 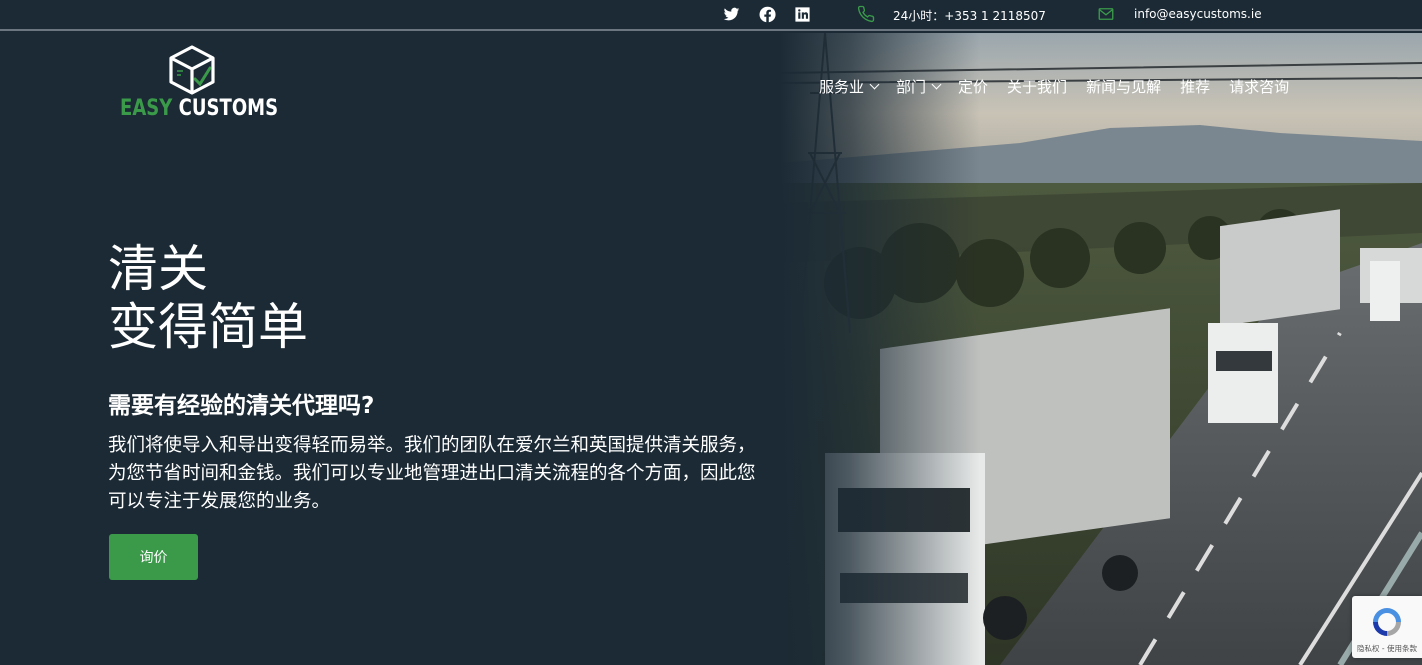 What do you see at coordinates (866, 14) in the screenshot?
I see `phone-icon` at bounding box center [866, 14].